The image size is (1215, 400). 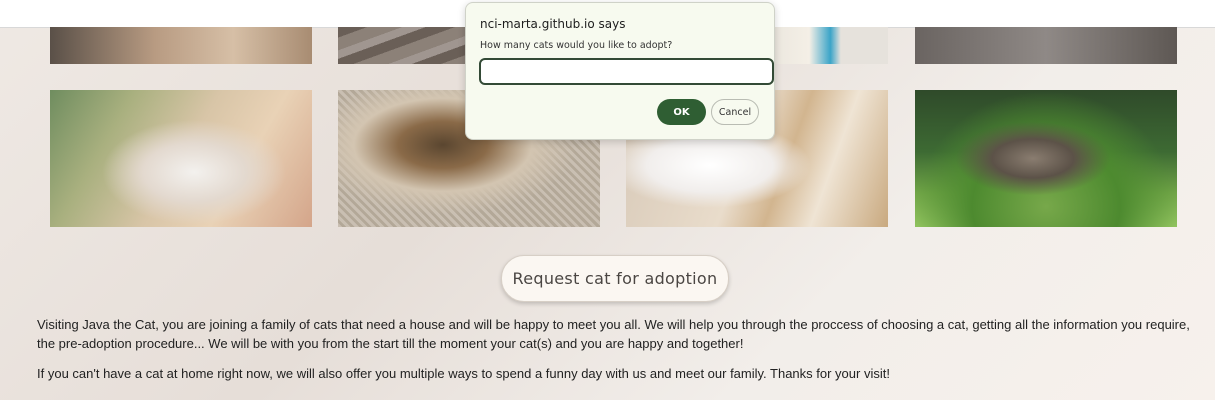 What do you see at coordinates (681, 112) in the screenshot?
I see `ok-button: OK` at bounding box center [681, 112].